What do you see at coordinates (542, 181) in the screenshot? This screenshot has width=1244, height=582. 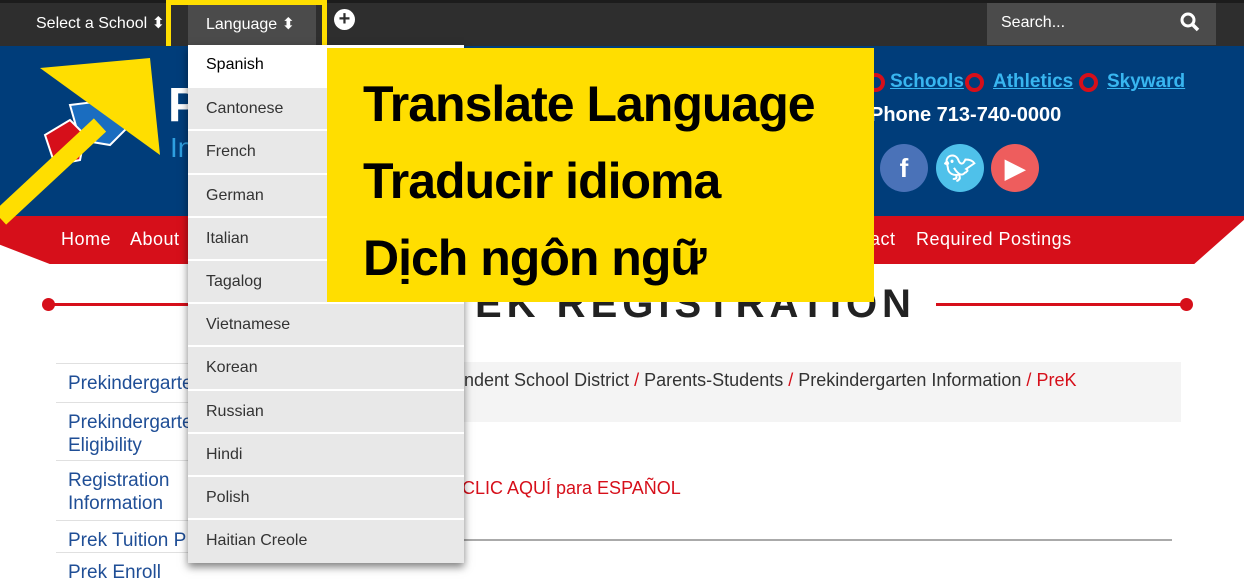 I see `callout-line: Traducir idioma` at bounding box center [542, 181].